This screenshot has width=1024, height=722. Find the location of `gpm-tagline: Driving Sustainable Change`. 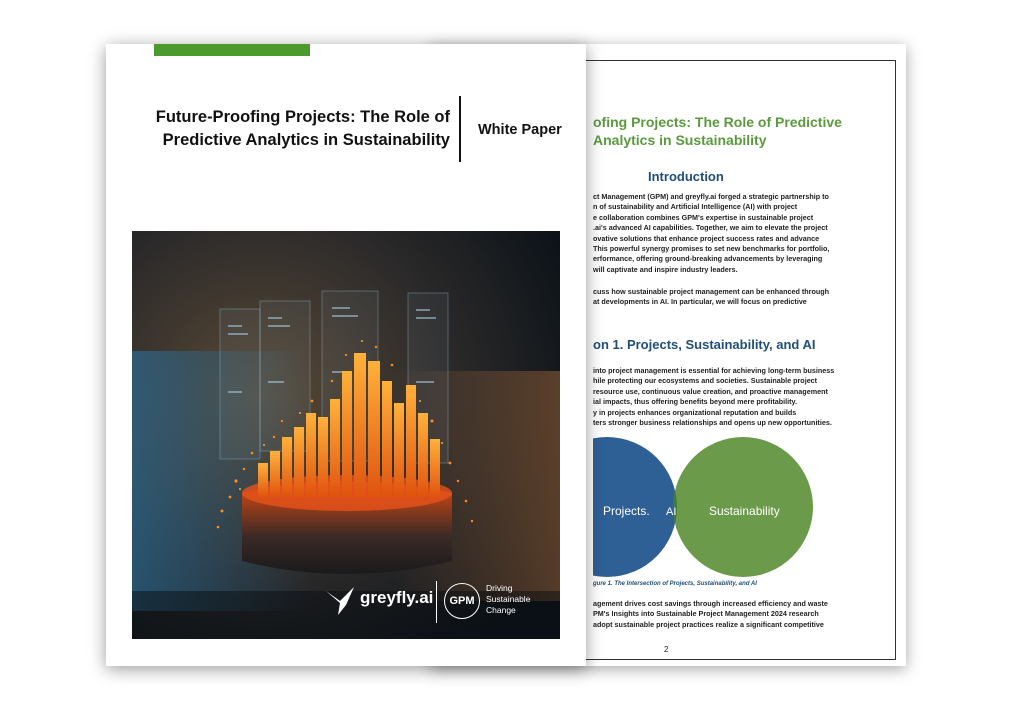

gpm-tagline: Driving Sustainable Change is located at coordinates (508, 599).